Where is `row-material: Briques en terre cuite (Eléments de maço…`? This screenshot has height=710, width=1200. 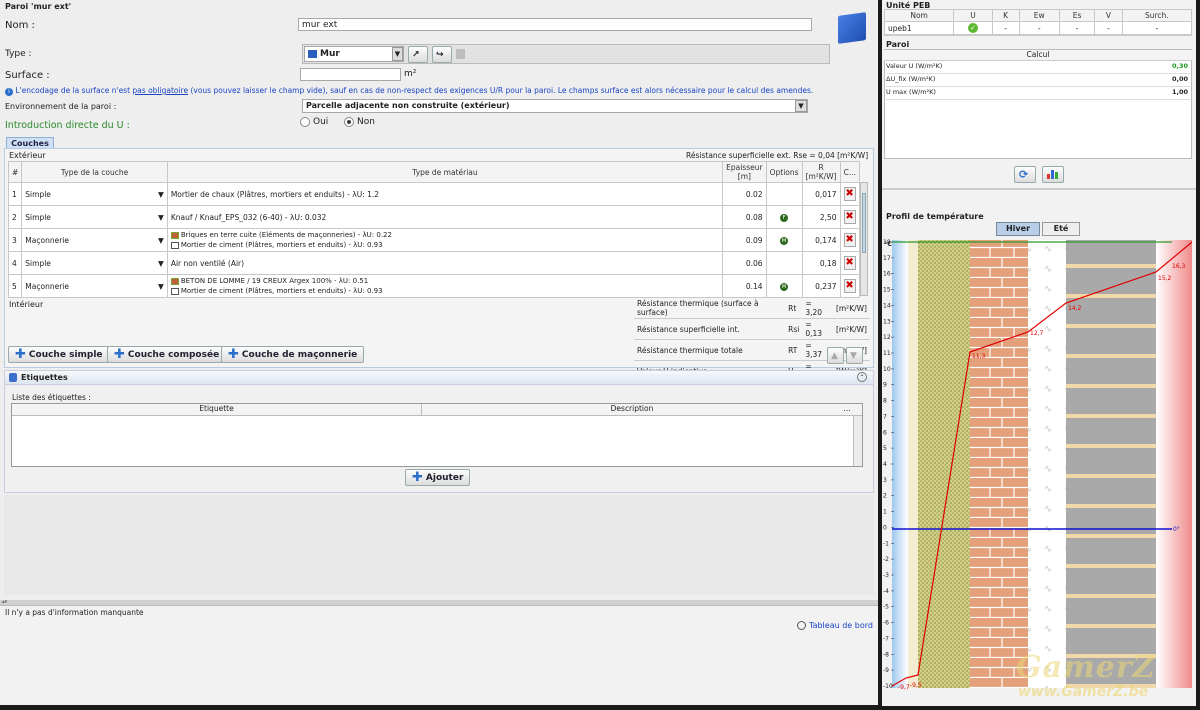 row-material: Briques en terre cuite (Eléments de maço… is located at coordinates (445, 240).